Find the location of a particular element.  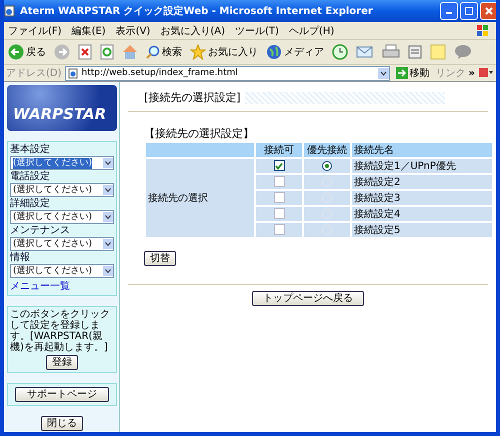

section-label: 電話設定 is located at coordinates (30, 177).